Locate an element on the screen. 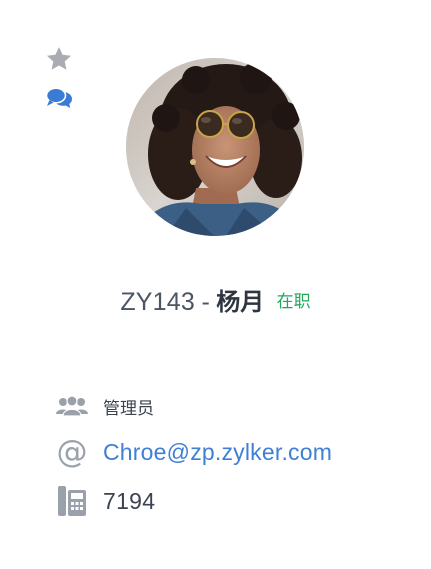 This screenshot has height=569, width=431. favorite-button is located at coordinates (59, 59).